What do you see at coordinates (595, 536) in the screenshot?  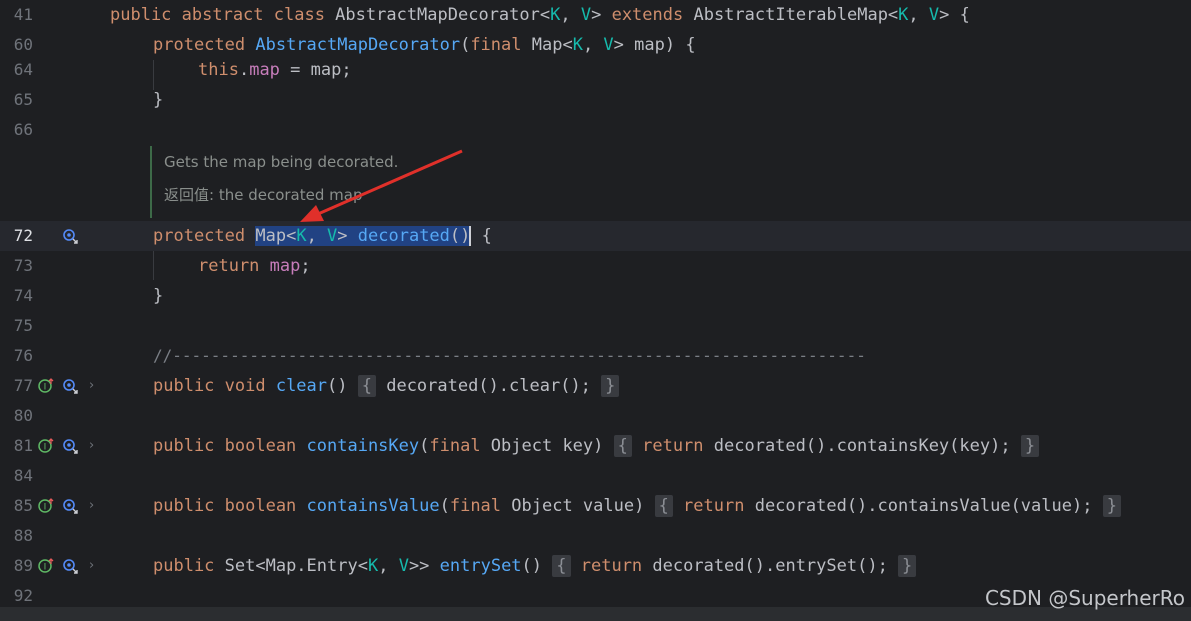 I see `code-line-88: 88` at bounding box center [595, 536].